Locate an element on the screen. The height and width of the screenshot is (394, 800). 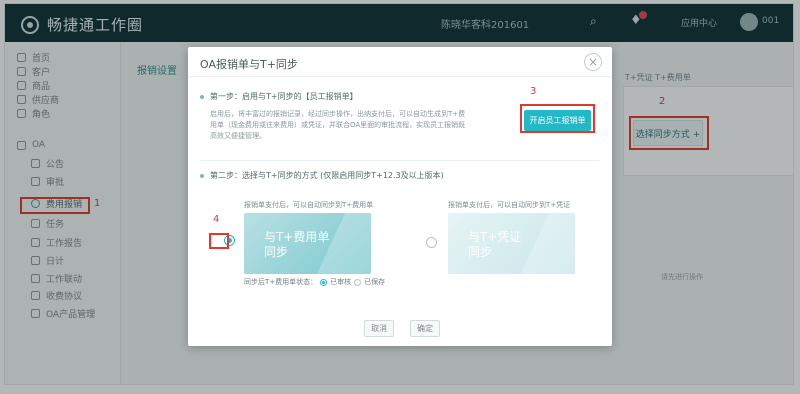
option2-radio is located at coordinates (431, 242).